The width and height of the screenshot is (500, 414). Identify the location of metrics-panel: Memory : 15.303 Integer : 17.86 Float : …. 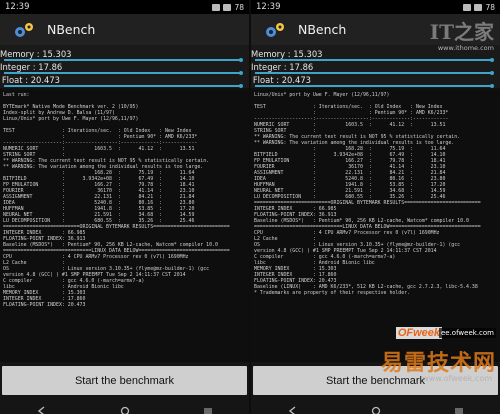
(124, 66).